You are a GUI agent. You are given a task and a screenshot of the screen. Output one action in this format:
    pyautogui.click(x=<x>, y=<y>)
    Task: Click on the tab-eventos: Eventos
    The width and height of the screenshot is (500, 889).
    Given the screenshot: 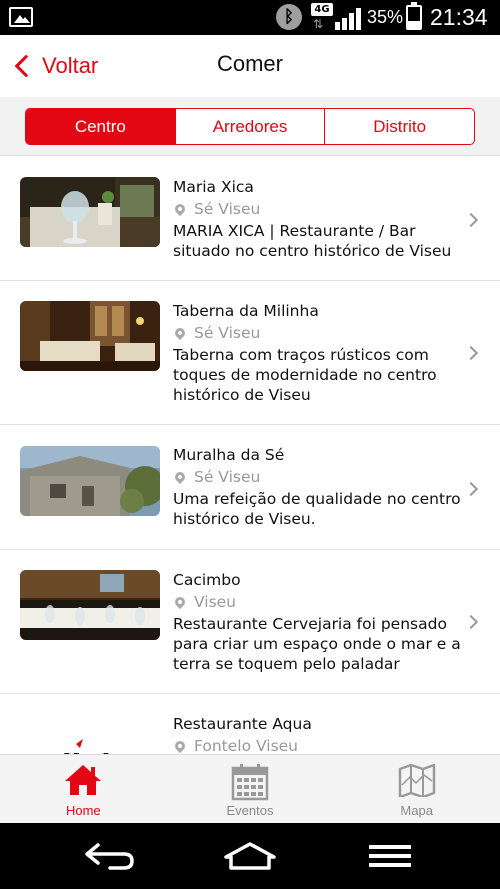 What is the action you would take?
    pyautogui.click(x=250, y=789)
    